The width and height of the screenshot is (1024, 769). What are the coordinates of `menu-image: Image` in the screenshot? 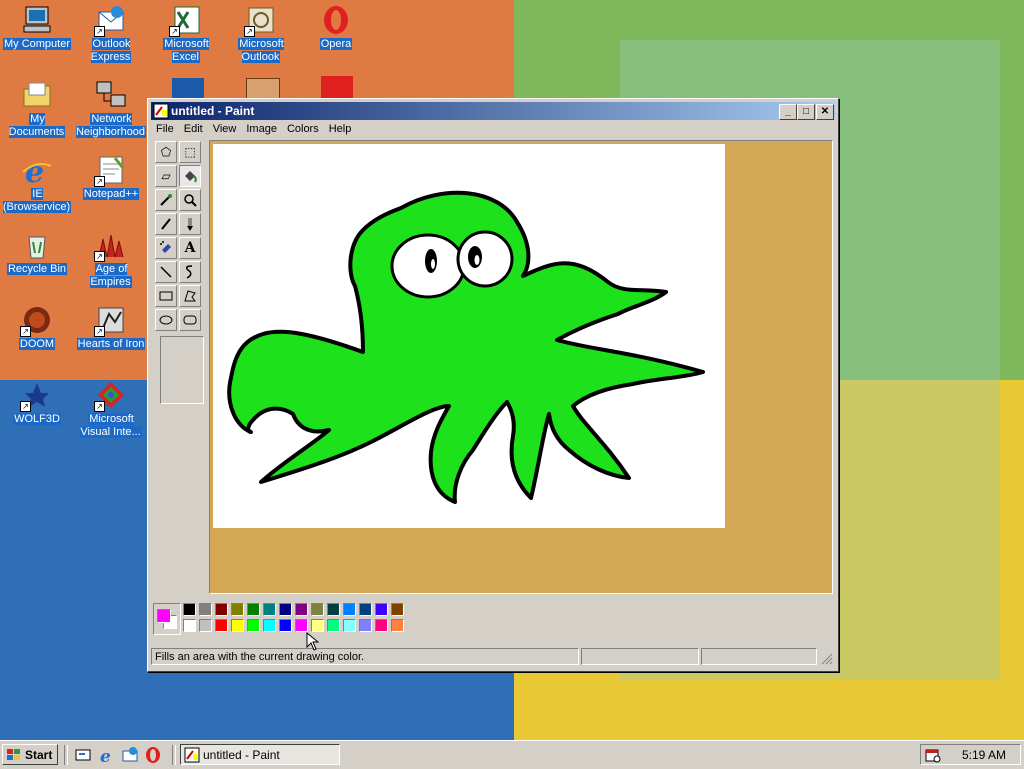 It's located at (261, 129).